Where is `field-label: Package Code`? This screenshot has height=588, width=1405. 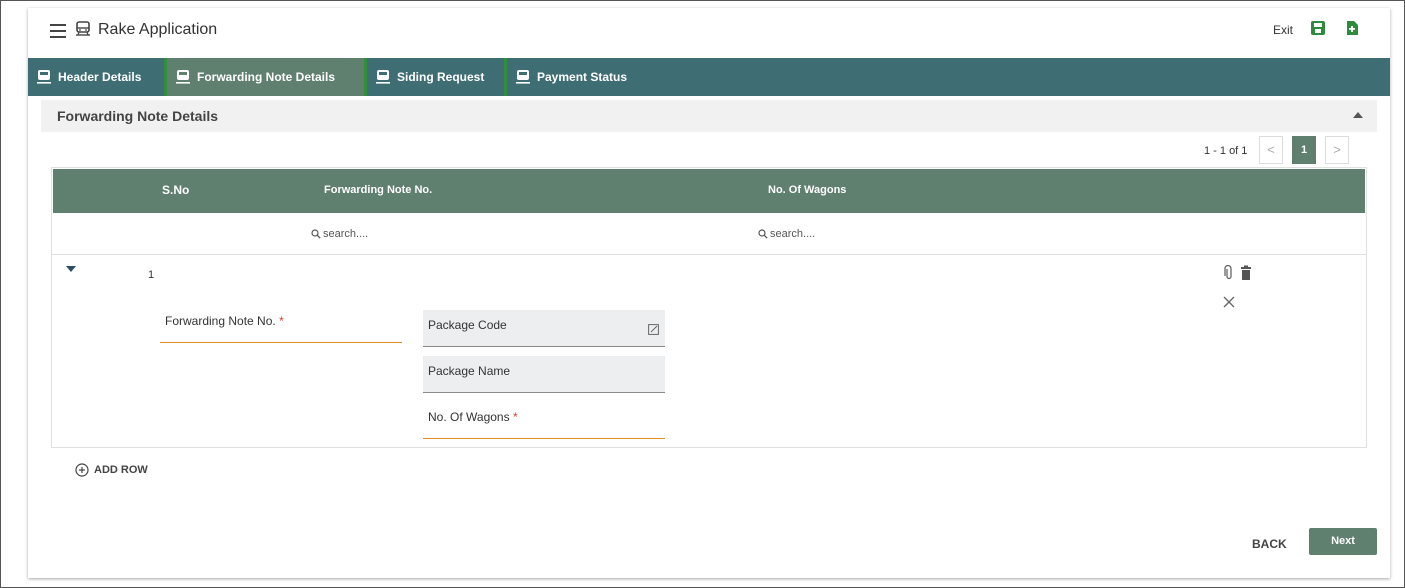
field-label: Package Code is located at coordinates (467, 325).